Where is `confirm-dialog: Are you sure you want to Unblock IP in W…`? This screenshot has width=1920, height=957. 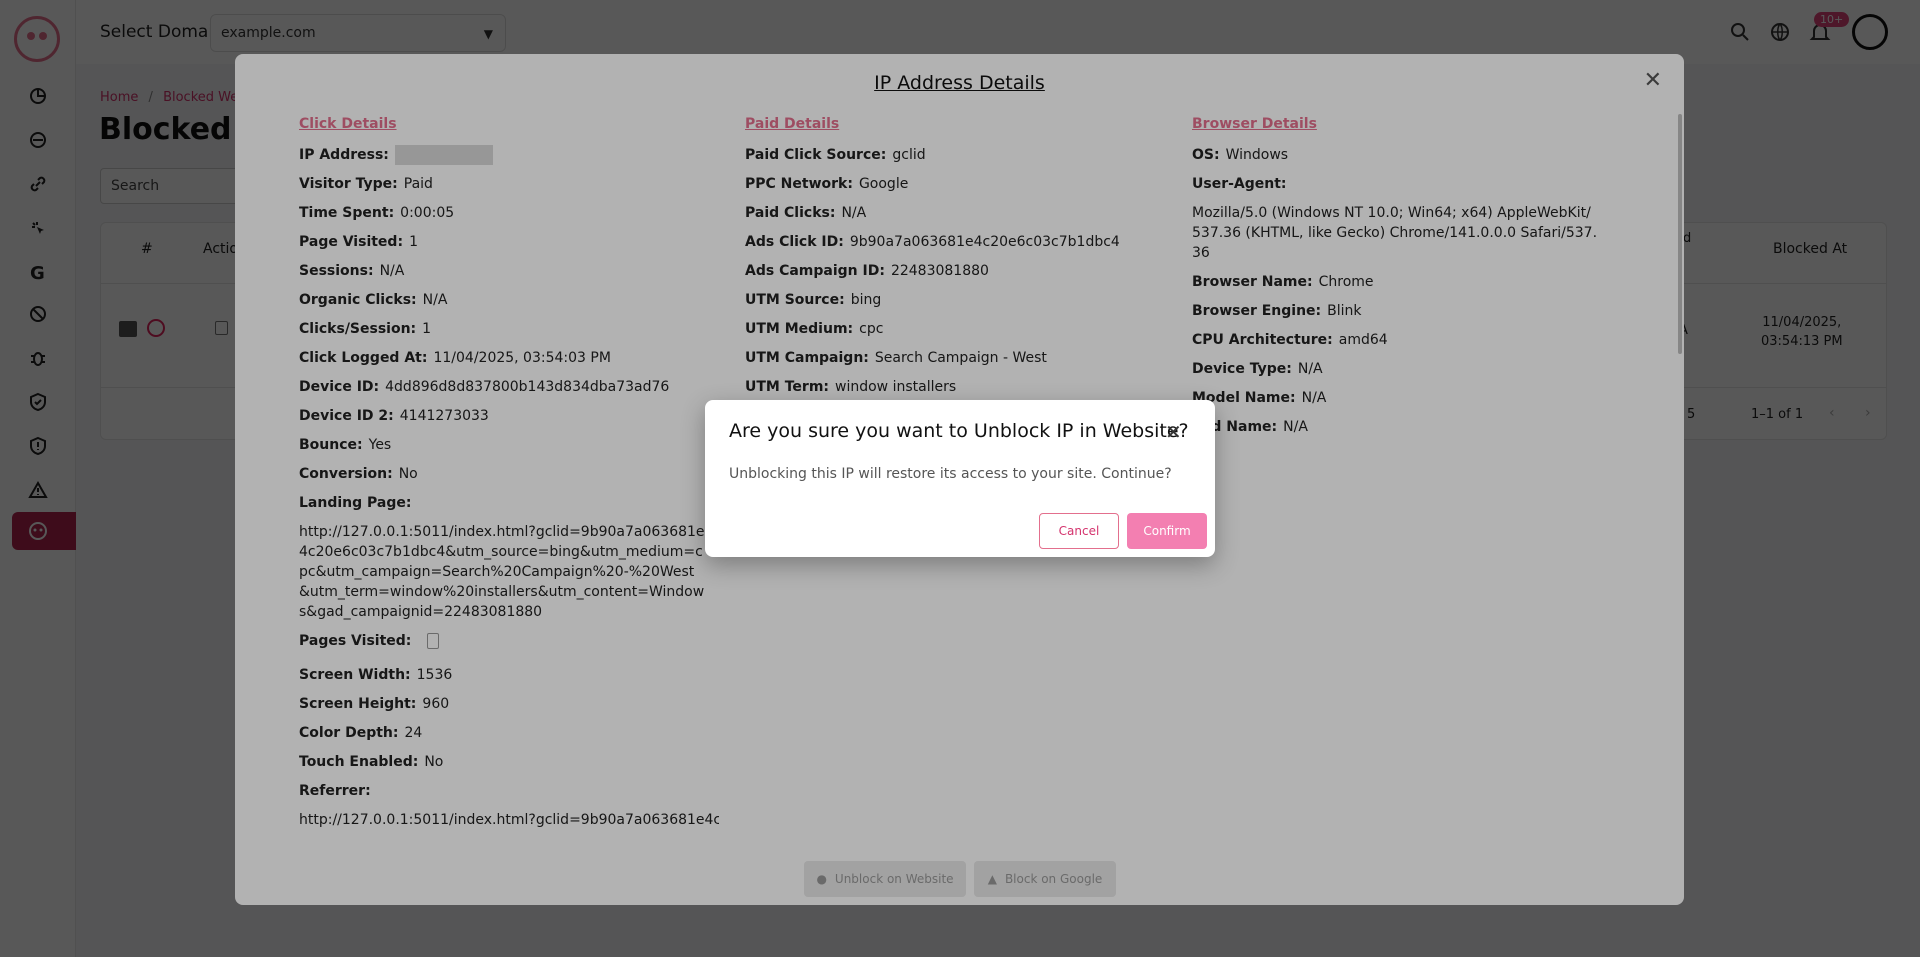 confirm-dialog: Are you sure you want to Unblock IP in W… is located at coordinates (960, 478).